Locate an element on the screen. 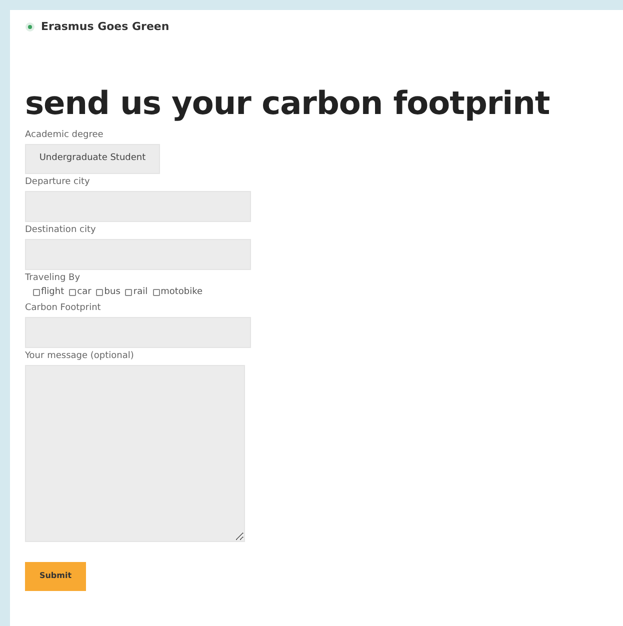  field-label: Destination city is located at coordinates (61, 230).